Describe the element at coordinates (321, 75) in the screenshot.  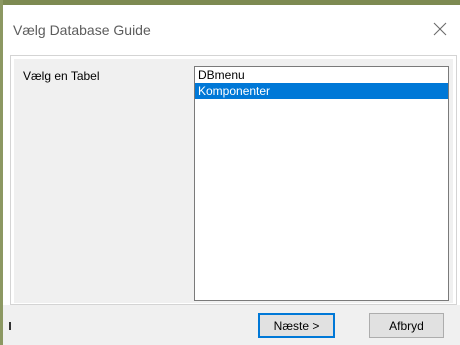
I see `list-item-dbmenu: DBmenu` at that location.